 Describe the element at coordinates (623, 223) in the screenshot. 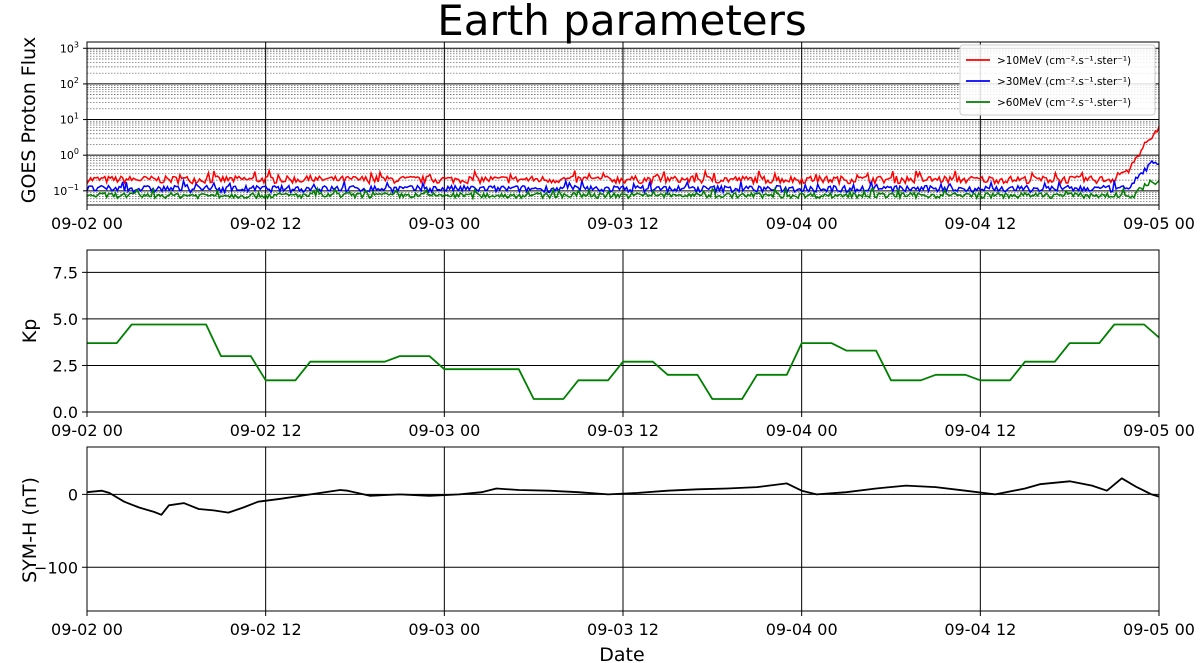

I see `goes-x-tick-label: 09-03 12` at that location.